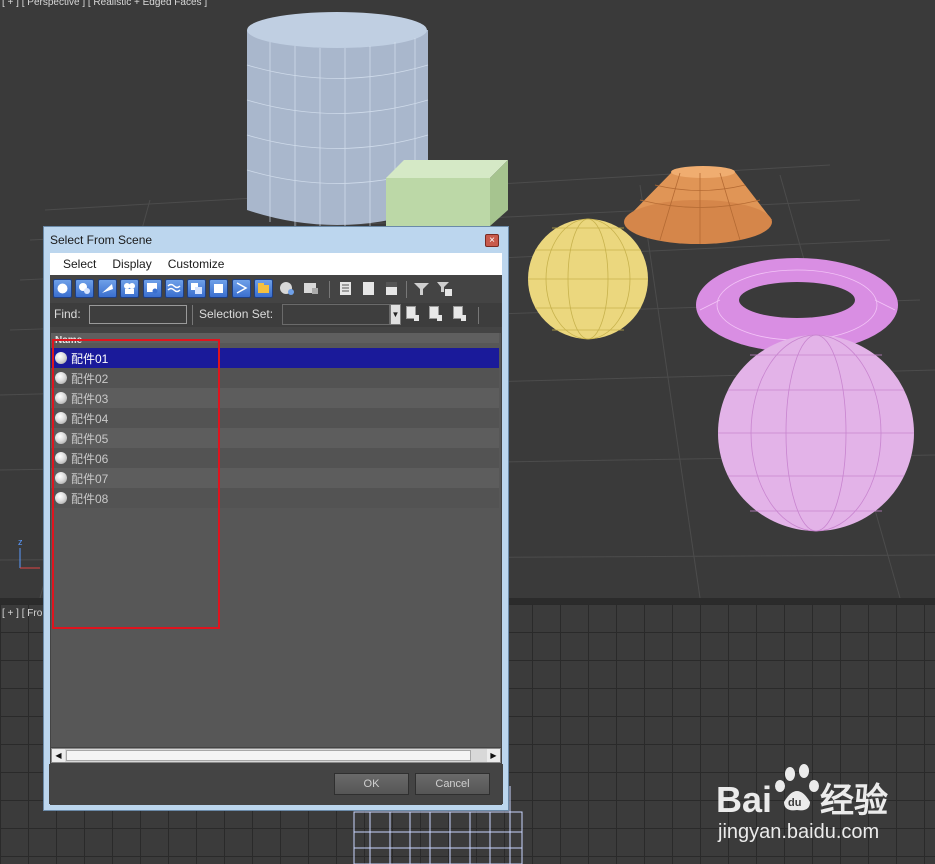 The height and width of the screenshot is (864, 935). I want to click on display-groups-icon, so click(196, 288).